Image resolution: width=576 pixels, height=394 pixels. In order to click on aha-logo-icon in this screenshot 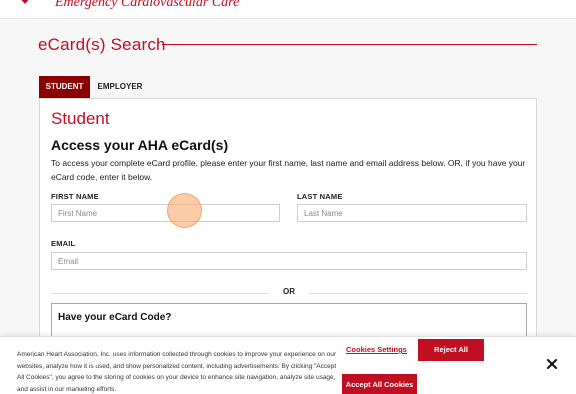, I will do `click(25, 2)`.